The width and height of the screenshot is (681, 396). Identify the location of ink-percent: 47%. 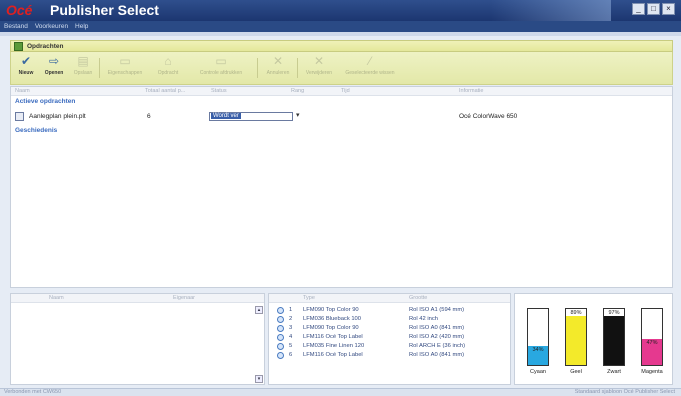
(652, 343).